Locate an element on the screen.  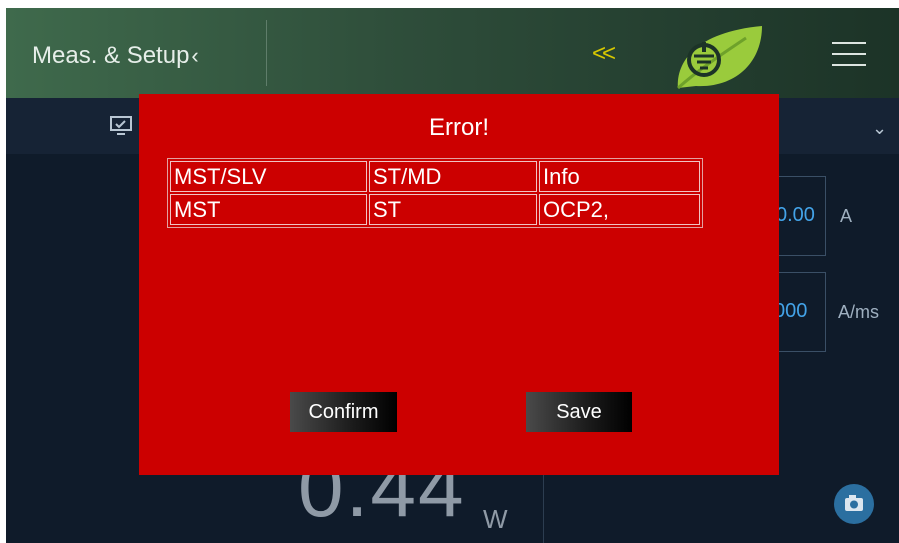
table-cell: ST is located at coordinates (453, 209).